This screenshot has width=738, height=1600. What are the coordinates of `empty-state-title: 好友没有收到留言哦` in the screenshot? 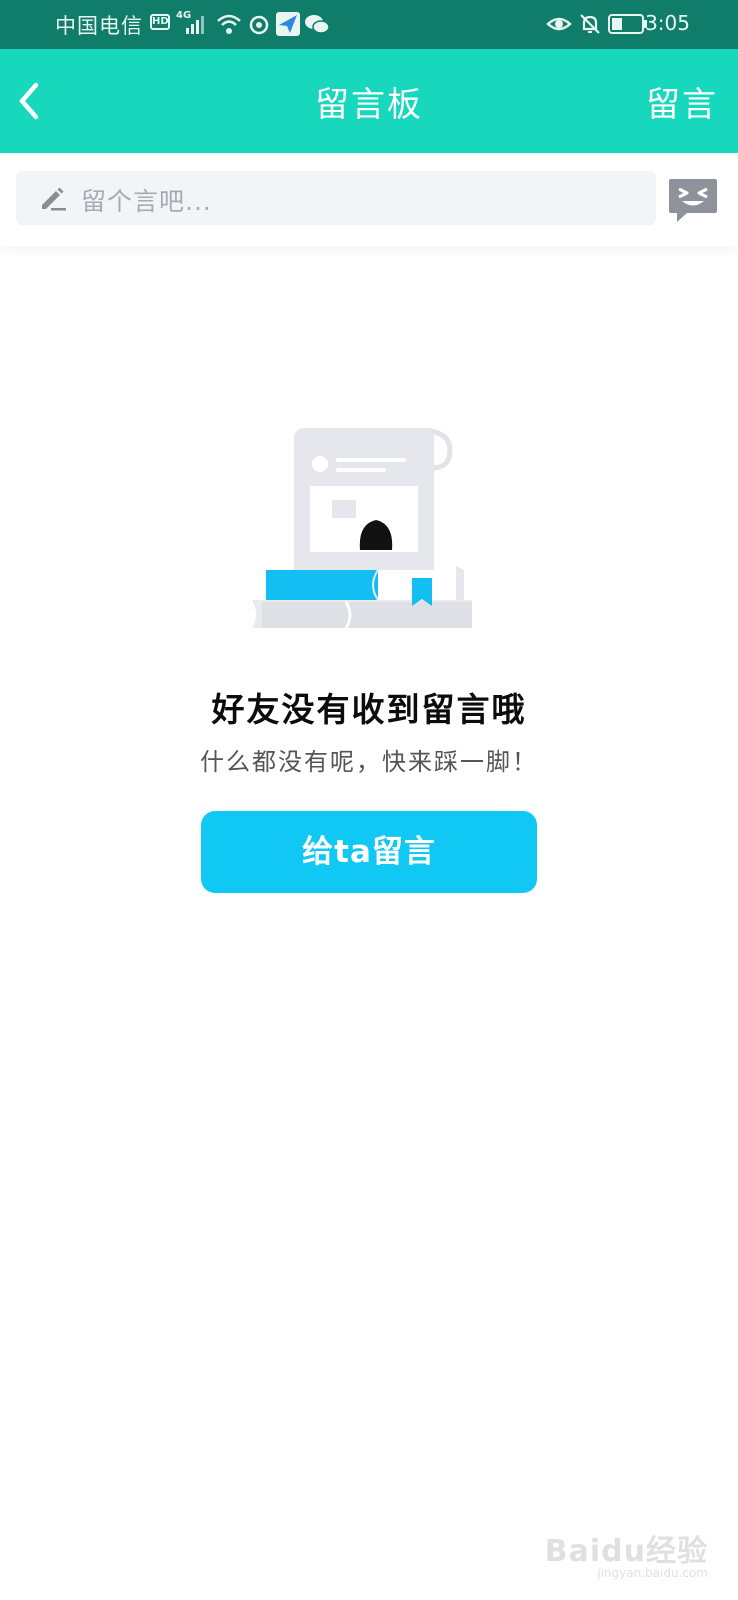 It's located at (369, 709).